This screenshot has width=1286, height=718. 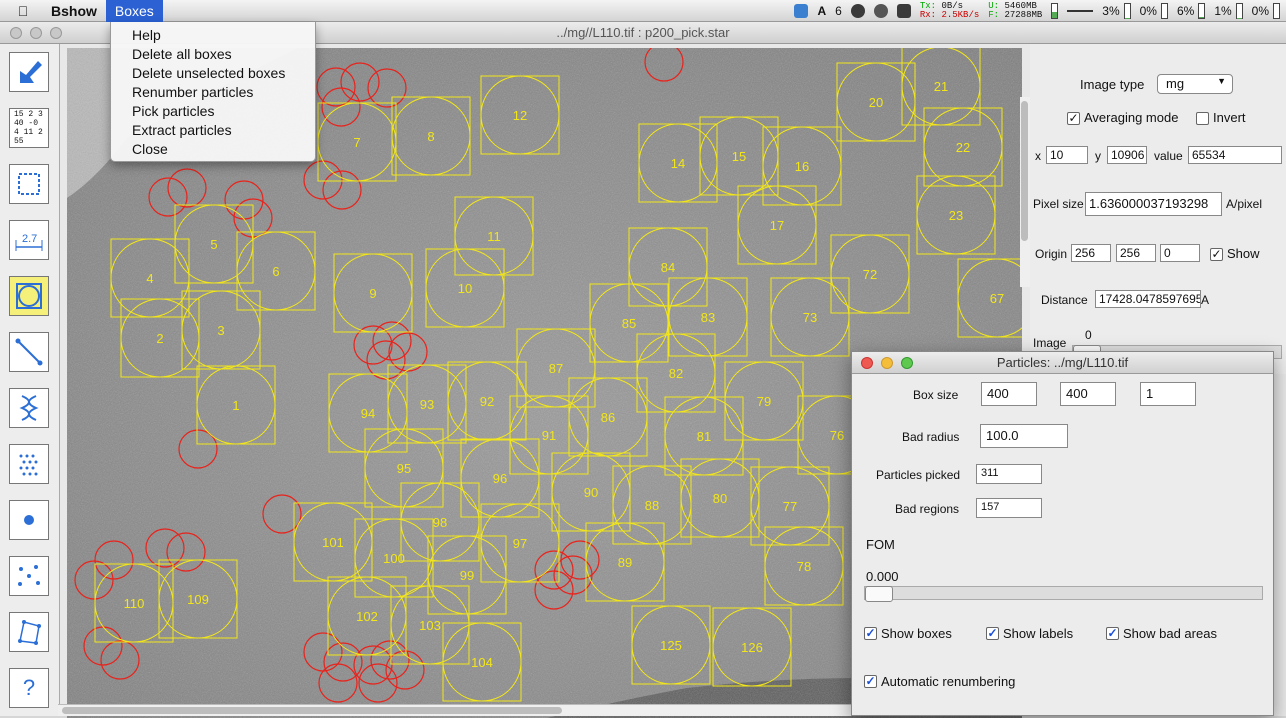 I want to click on box-size-z-field: 1, so click(x=1168, y=394).